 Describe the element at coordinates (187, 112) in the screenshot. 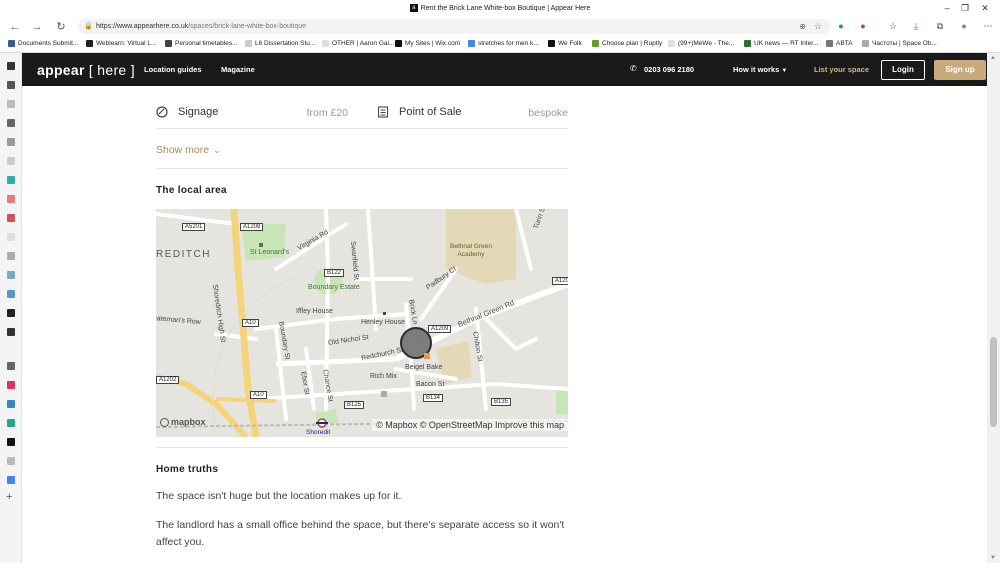

I see `amenity-signage: Signage` at that location.